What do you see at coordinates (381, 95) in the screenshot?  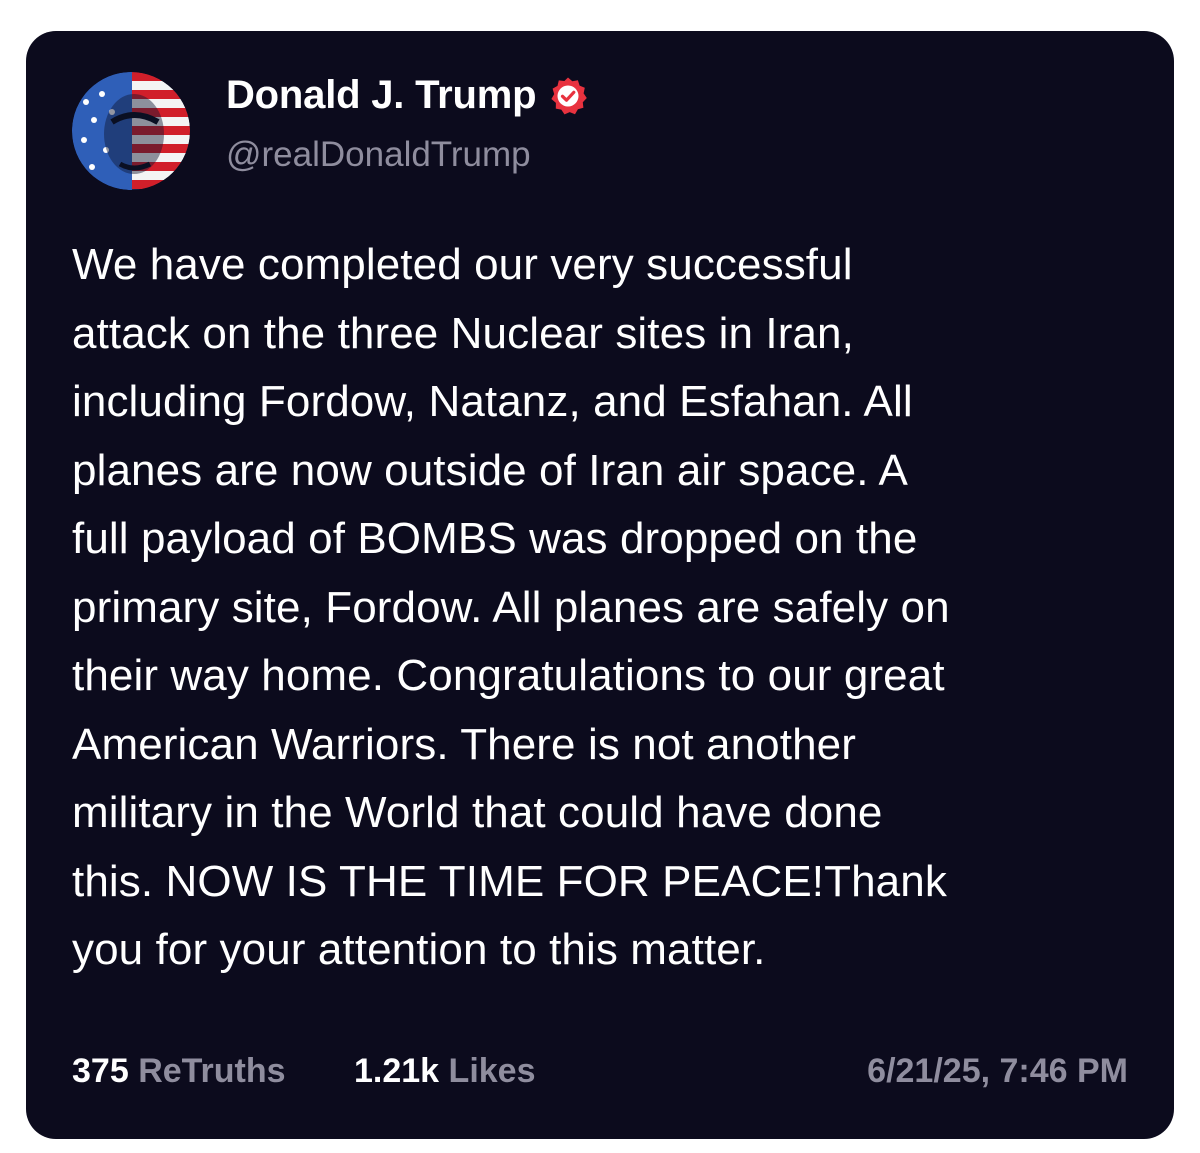 I see `author-name: Donald J. Trump` at bounding box center [381, 95].